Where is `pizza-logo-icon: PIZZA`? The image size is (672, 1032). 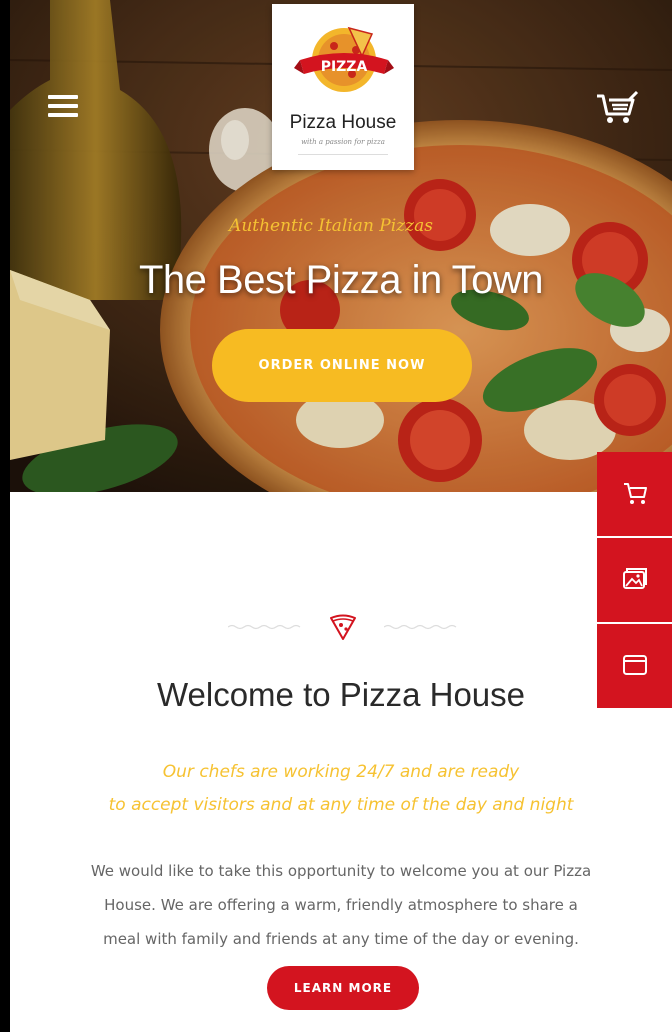 pizza-logo-icon: PIZZA is located at coordinates (344, 59).